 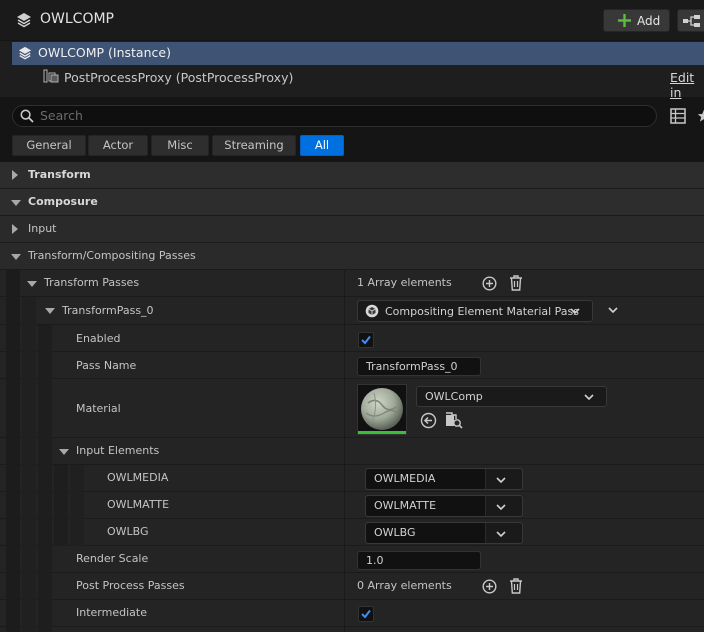 What do you see at coordinates (111, 612) in the screenshot?
I see `property-label: Intermediate` at bounding box center [111, 612].